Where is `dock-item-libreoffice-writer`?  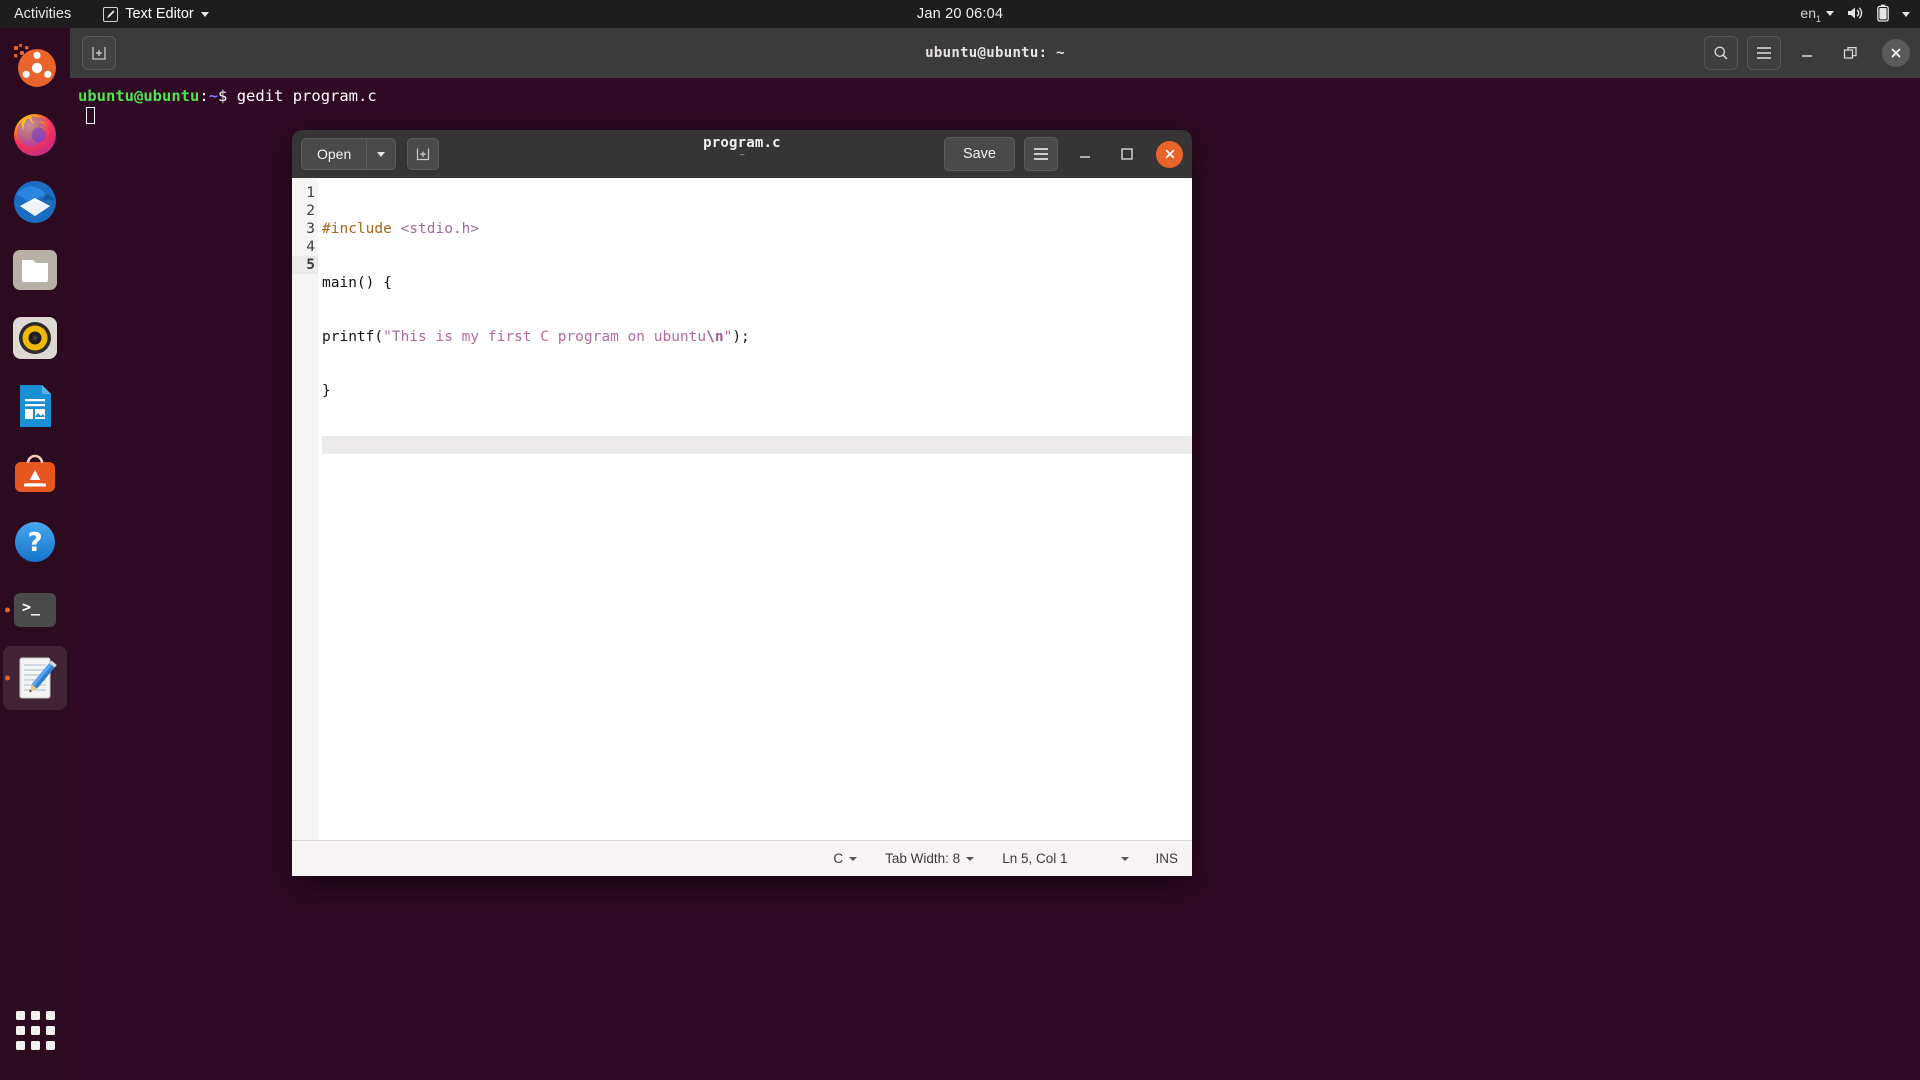 dock-item-libreoffice-writer is located at coordinates (35, 406).